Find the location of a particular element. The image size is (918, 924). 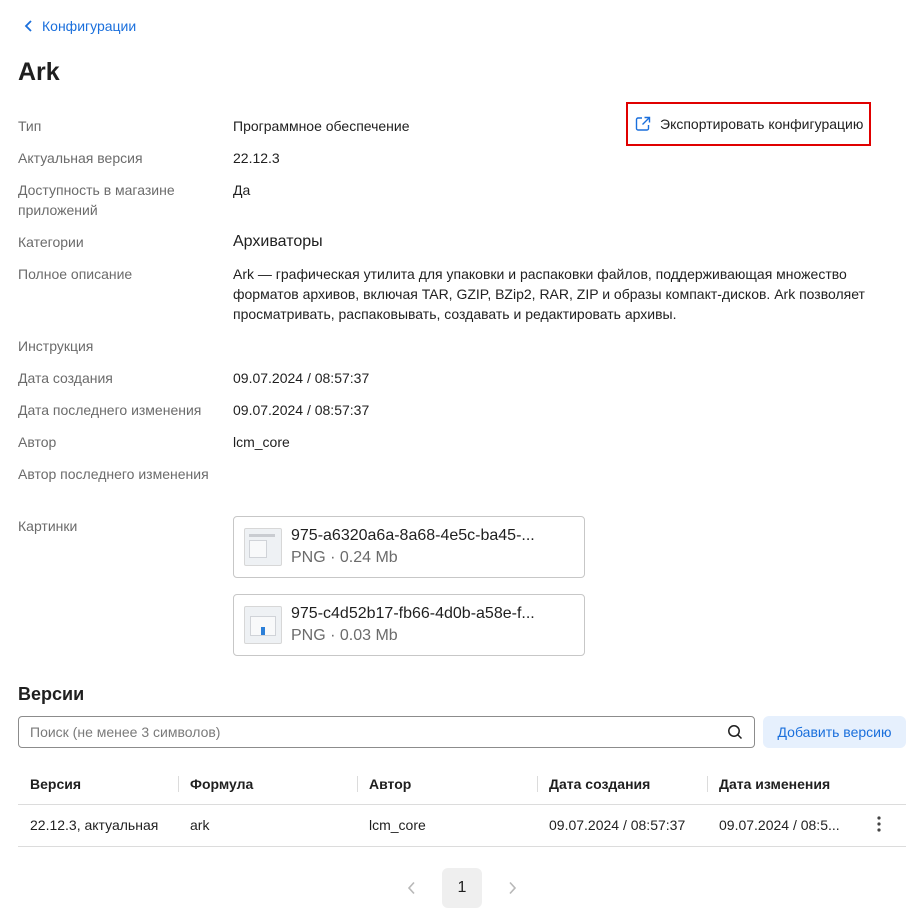

prop-last-author: Автор последнего изменения is located at coordinates (448, 490).